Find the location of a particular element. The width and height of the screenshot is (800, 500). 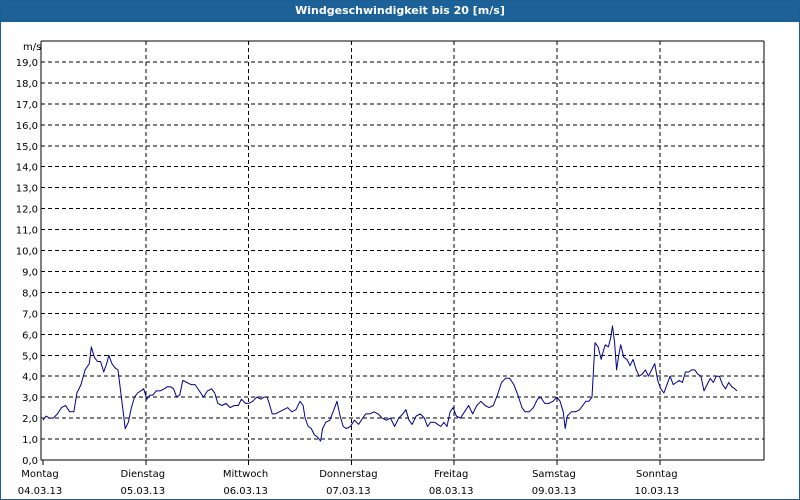

x-tick-day: Montag is located at coordinates (39, 474).